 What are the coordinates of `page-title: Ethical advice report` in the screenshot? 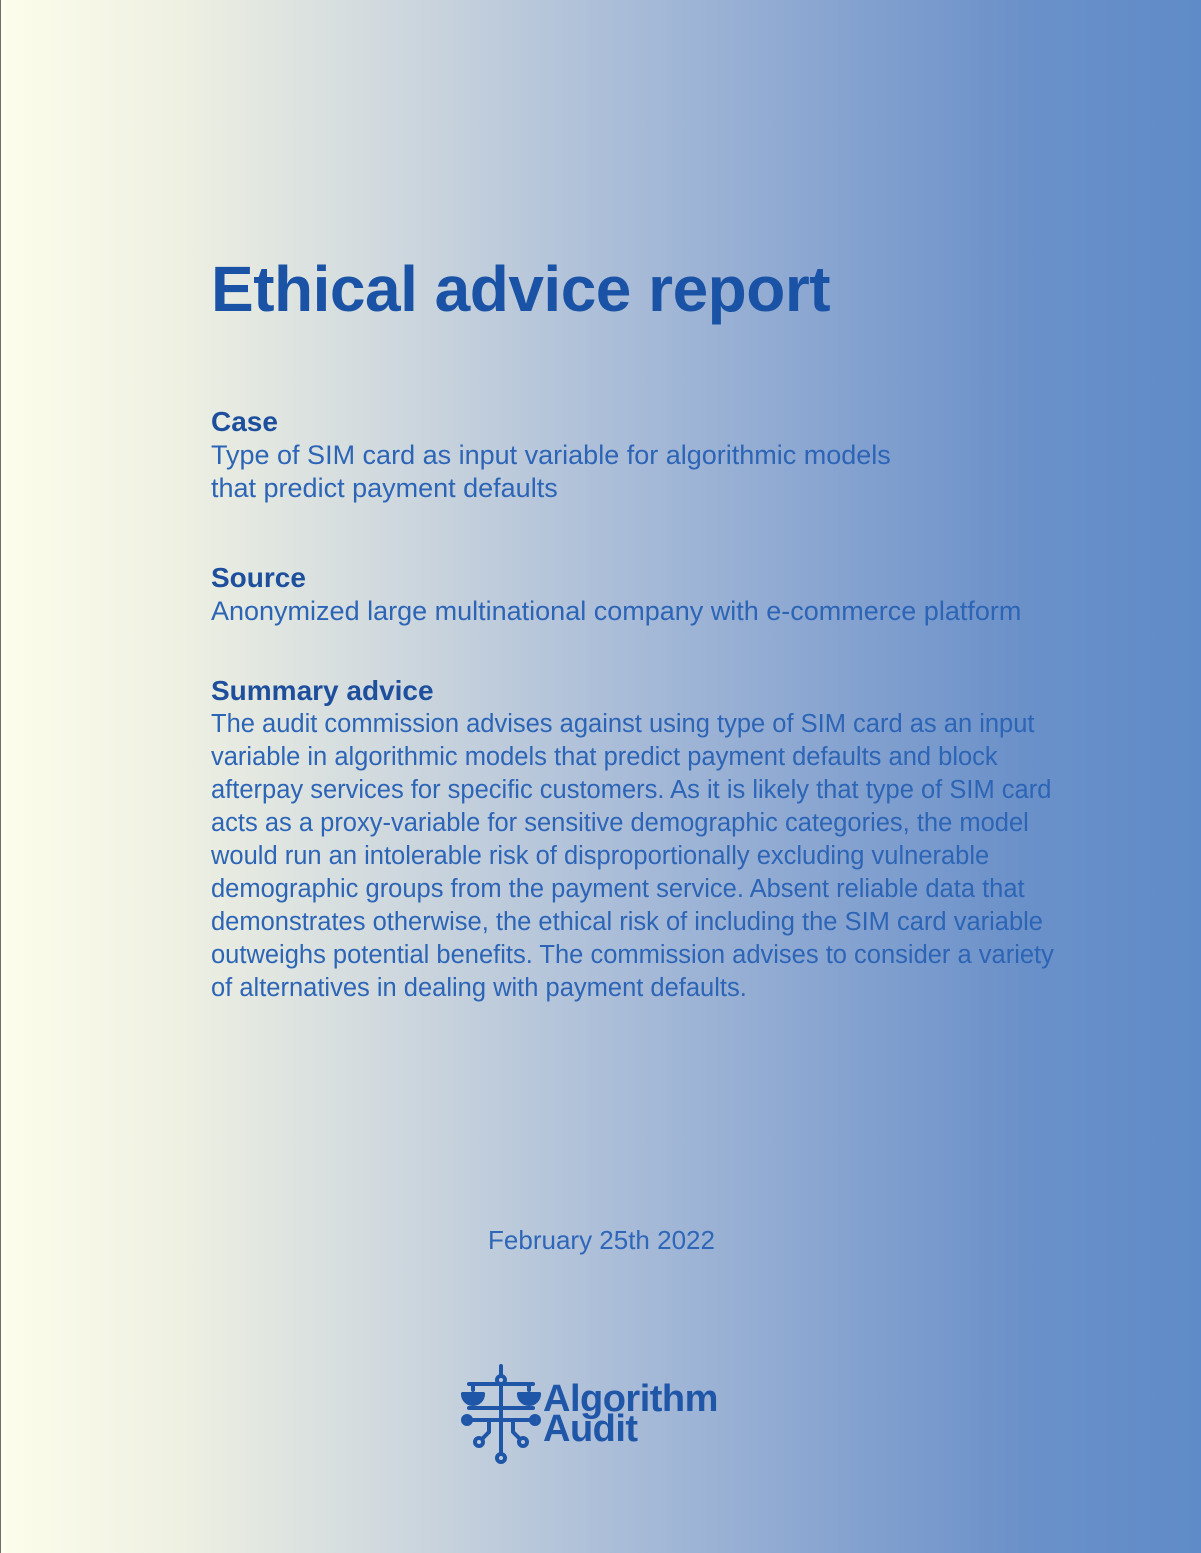 It's located at (521, 289).